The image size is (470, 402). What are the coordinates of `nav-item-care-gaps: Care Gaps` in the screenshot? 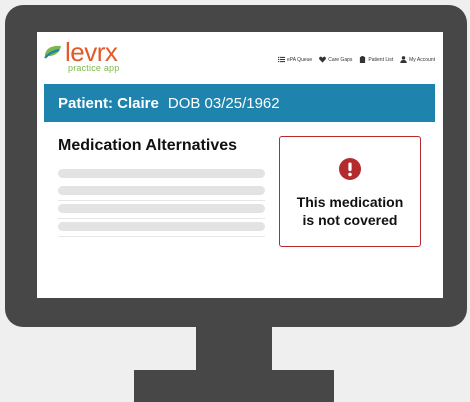 It's located at (335, 59).